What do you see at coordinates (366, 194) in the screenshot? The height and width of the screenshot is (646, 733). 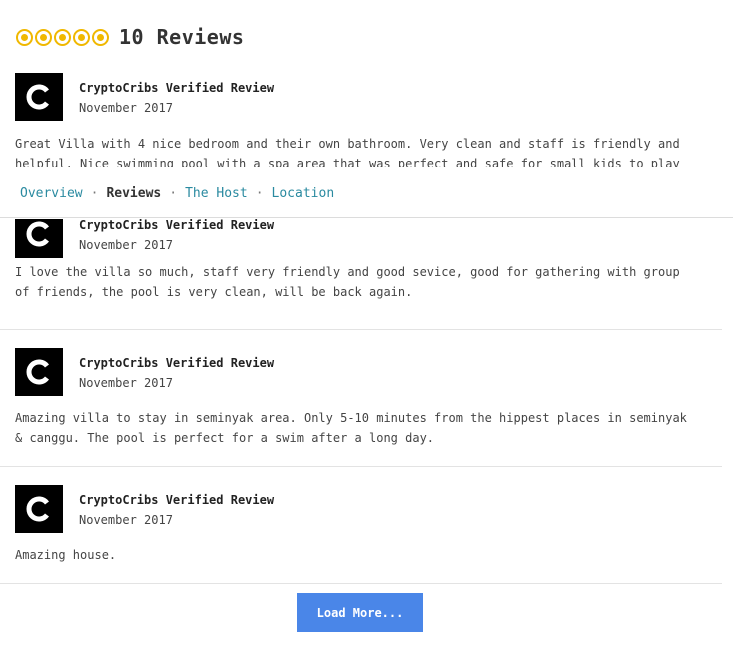 I see `section-nav: Overview · Reviews · The Host · Location` at bounding box center [366, 194].